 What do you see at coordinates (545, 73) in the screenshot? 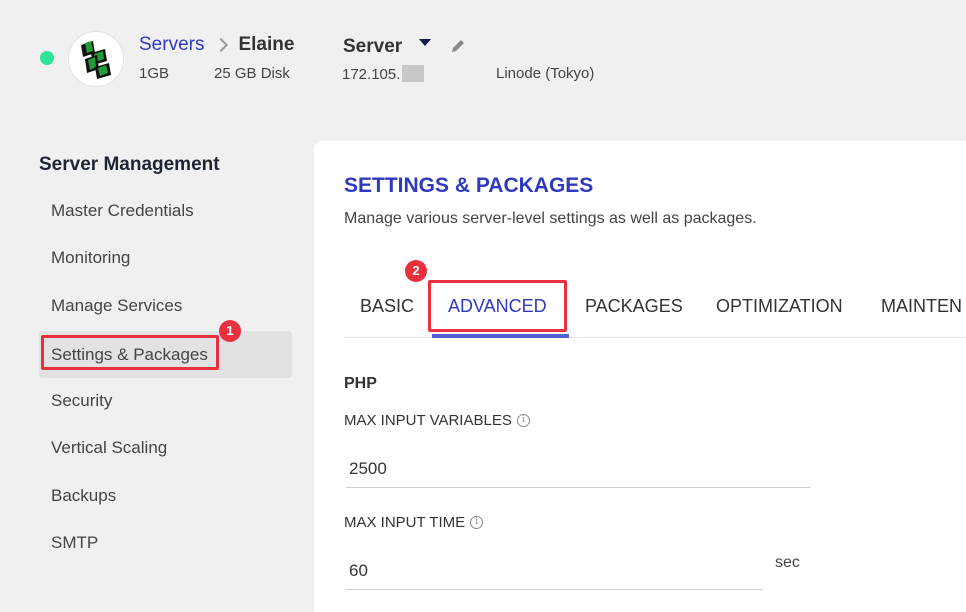
I see `server-provider: Linode (Tokyo)` at bounding box center [545, 73].